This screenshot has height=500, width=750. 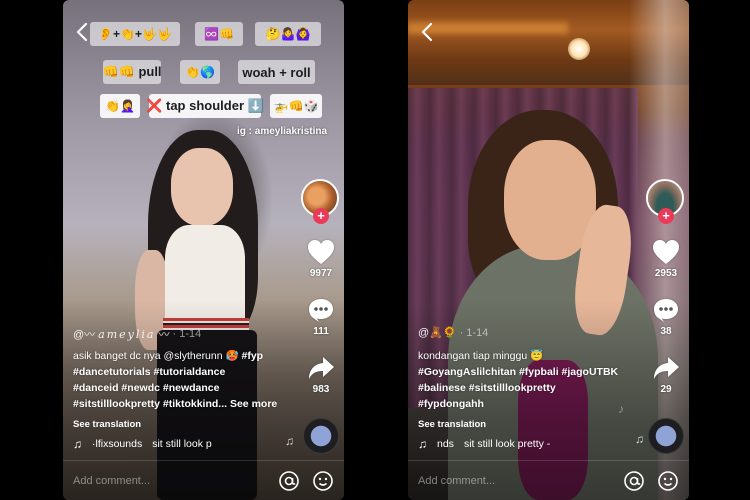 I want to click on sticker-text: 👊👊 pull, so click(x=132, y=71).